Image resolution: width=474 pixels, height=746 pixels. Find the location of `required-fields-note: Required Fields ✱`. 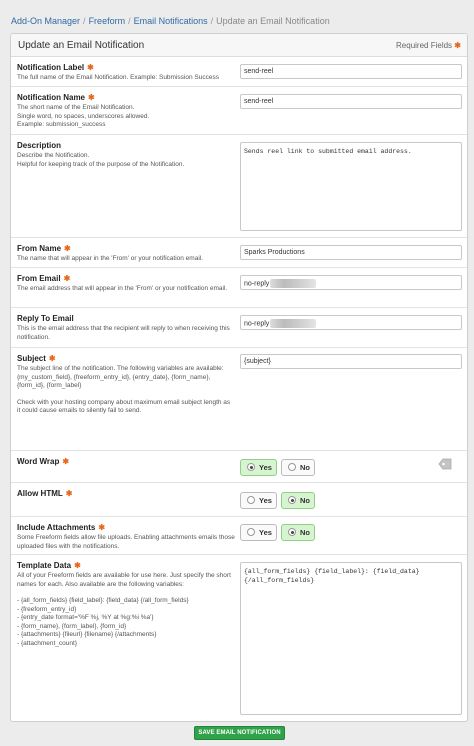

required-fields-note: Required Fields ✱ is located at coordinates (428, 45).